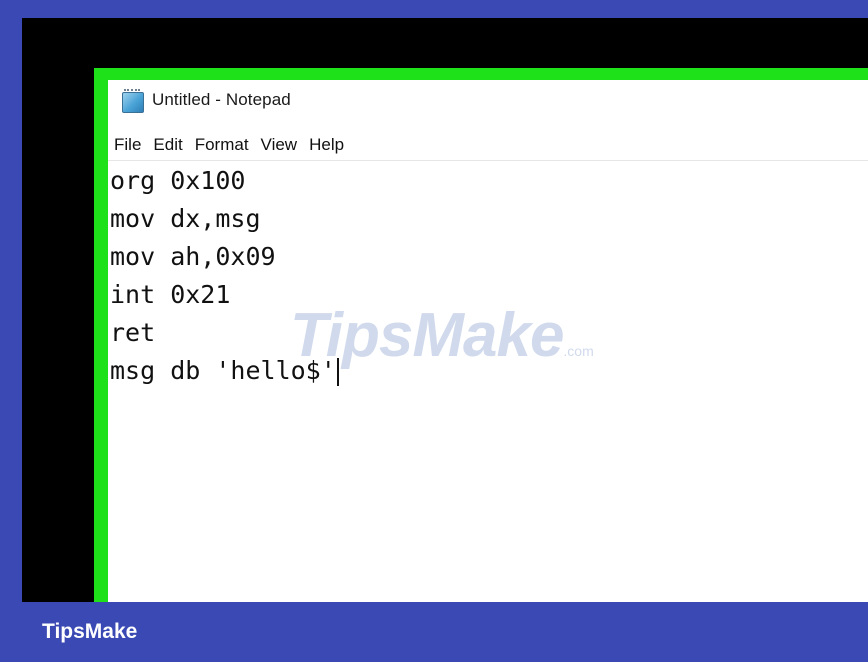 This screenshot has height=662, width=868. I want to click on window-title: Untitled - Notepad, so click(221, 99).